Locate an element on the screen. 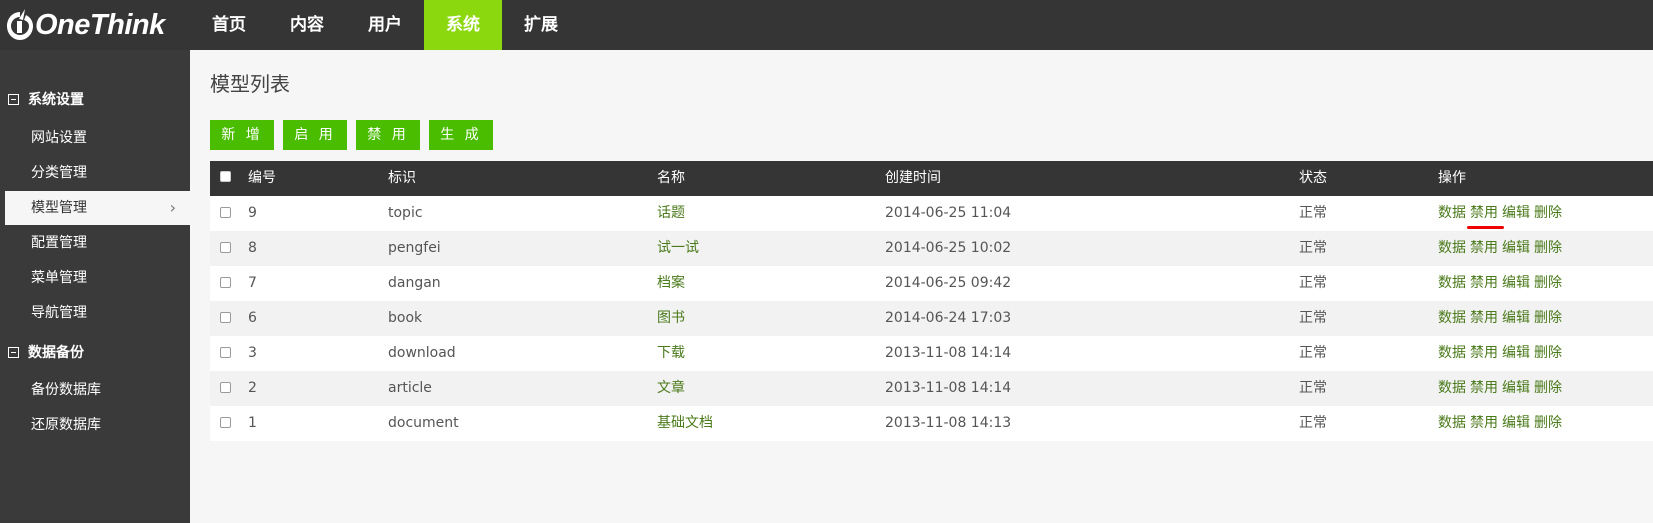 The height and width of the screenshot is (523, 1653). nav-item-home: 首页 is located at coordinates (229, 25).